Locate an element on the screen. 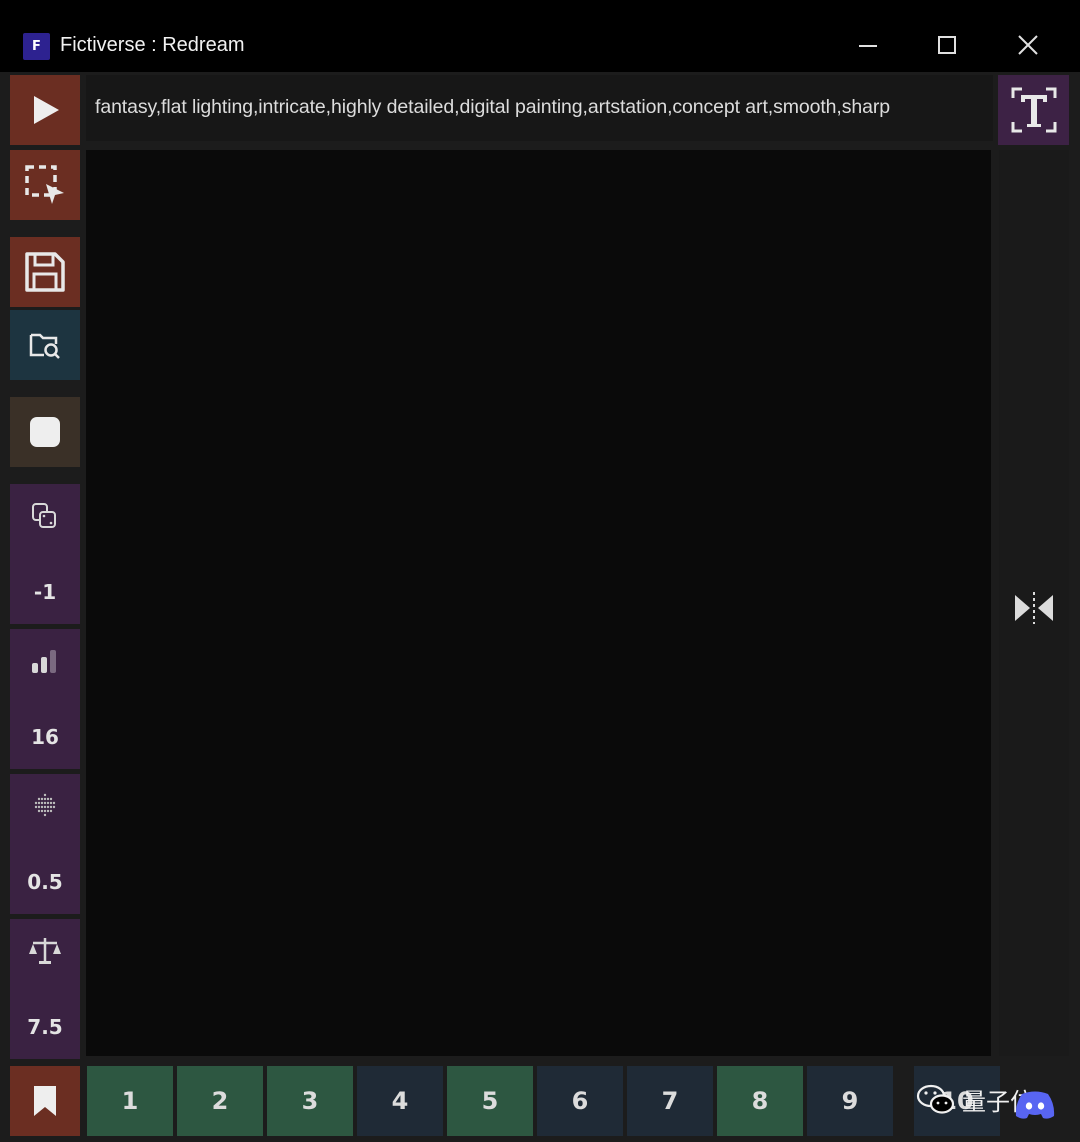 This screenshot has width=1080, height=1142. browse-folder-button is located at coordinates (45, 345).